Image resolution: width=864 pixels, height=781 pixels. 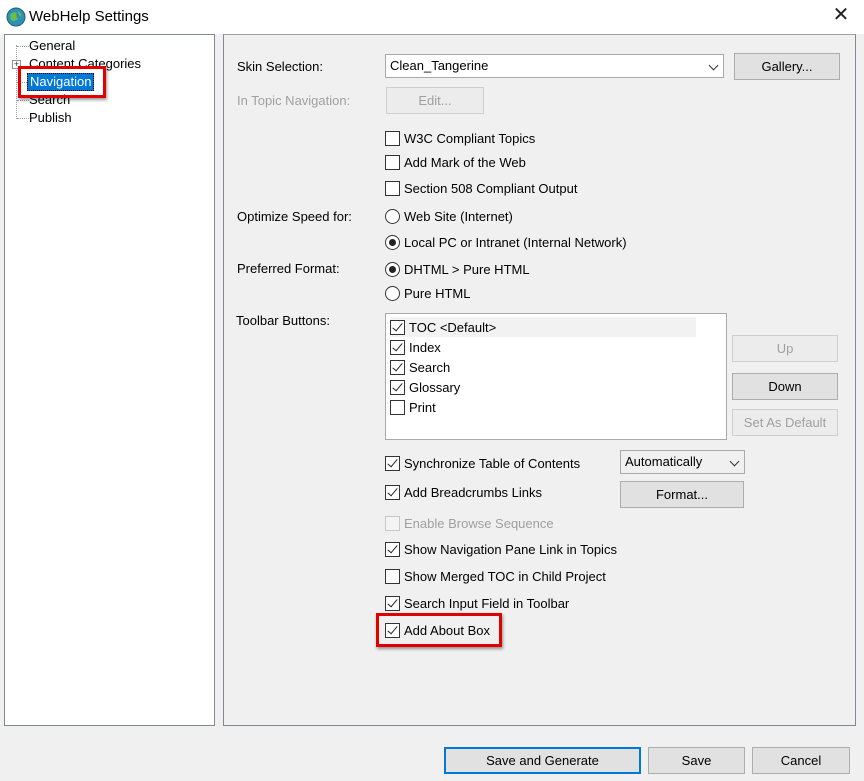 What do you see at coordinates (487, 603) in the screenshot?
I see `search-input-field-label: Search Input Field in Toolbar` at bounding box center [487, 603].